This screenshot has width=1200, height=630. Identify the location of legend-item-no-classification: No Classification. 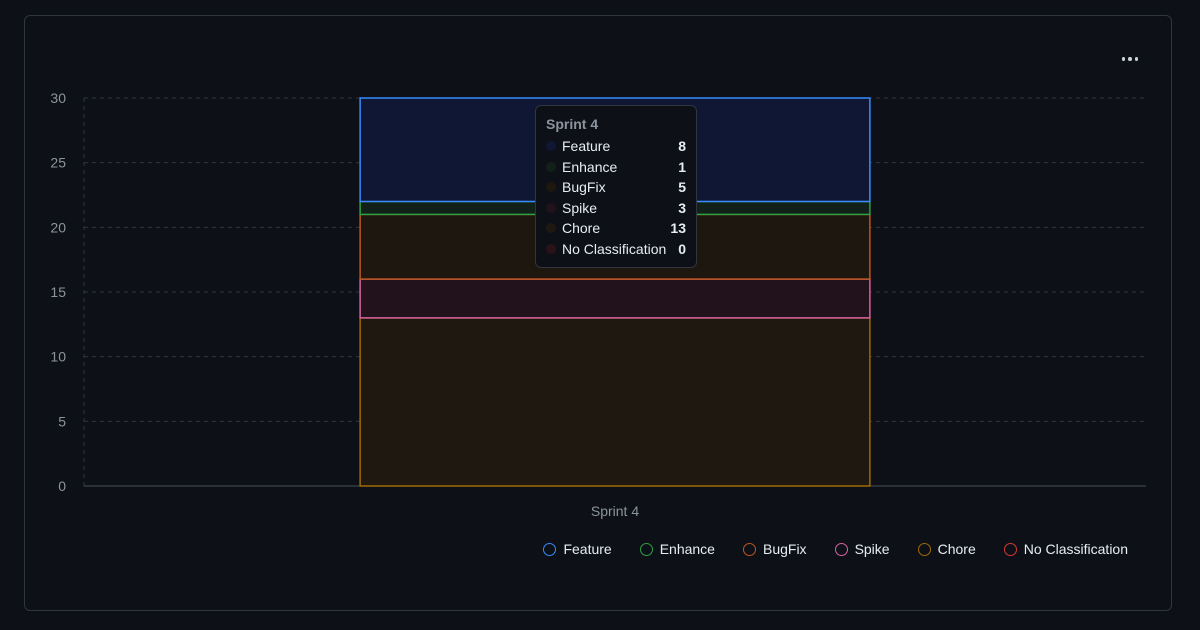
(1065, 549).